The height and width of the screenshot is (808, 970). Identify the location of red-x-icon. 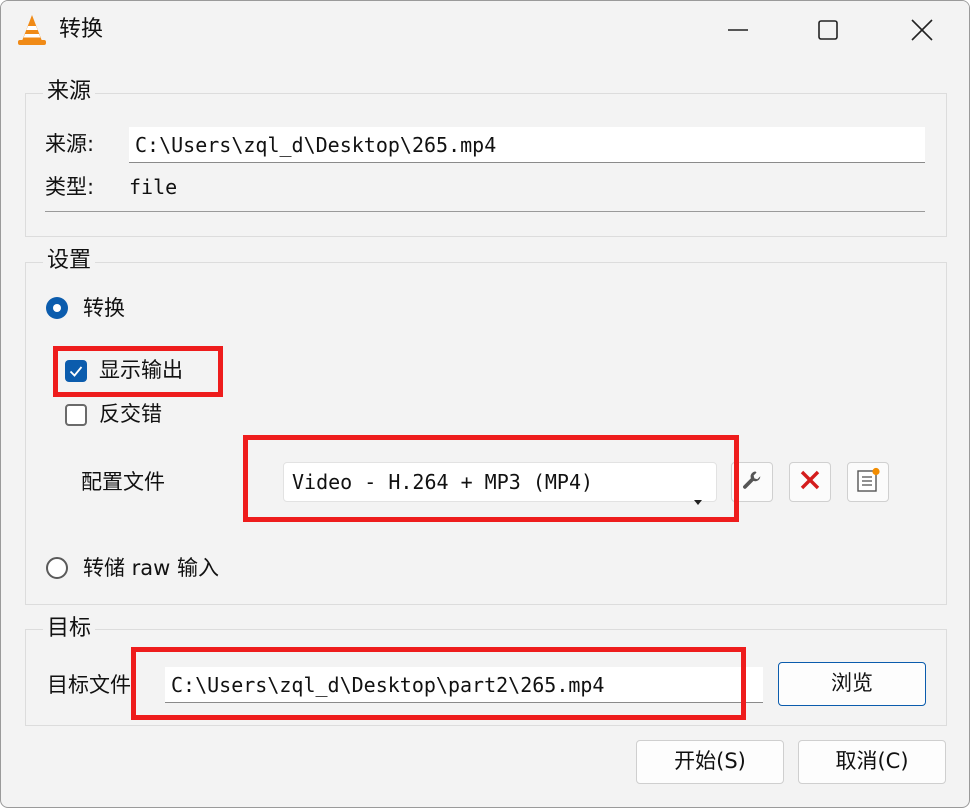
(810, 482).